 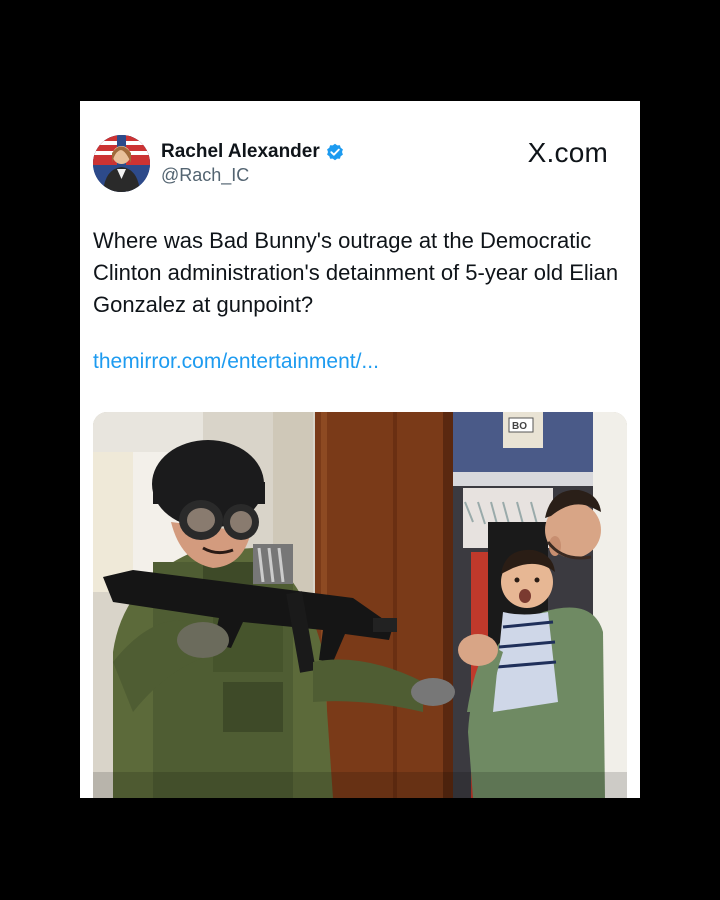 I want to click on author-handle: @Rach_IC, so click(x=205, y=175).